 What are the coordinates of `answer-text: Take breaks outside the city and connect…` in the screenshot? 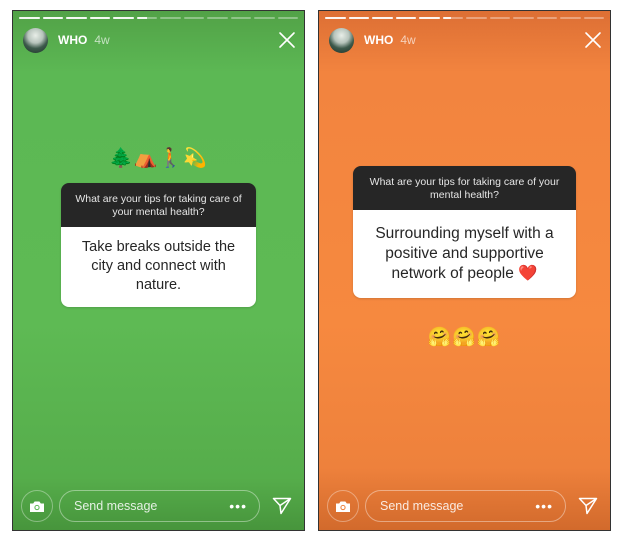 It's located at (158, 267).